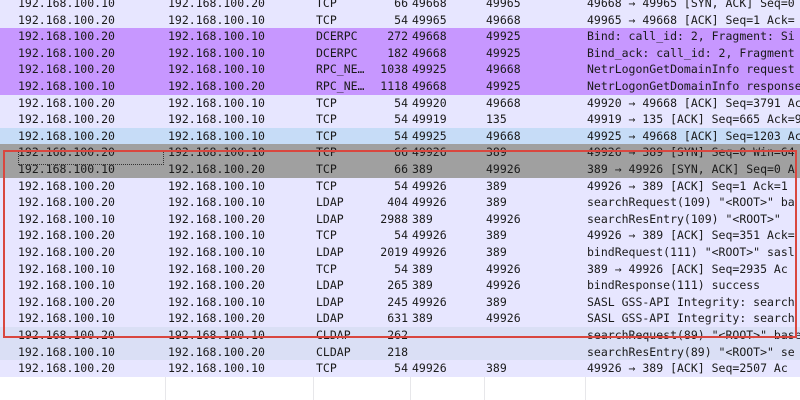 This screenshot has height=400, width=800. What do you see at coordinates (691, 152) in the screenshot?
I see `packet-info-cell: 49926 → 389 [SYN] Seq=0 Win=64` at bounding box center [691, 152].